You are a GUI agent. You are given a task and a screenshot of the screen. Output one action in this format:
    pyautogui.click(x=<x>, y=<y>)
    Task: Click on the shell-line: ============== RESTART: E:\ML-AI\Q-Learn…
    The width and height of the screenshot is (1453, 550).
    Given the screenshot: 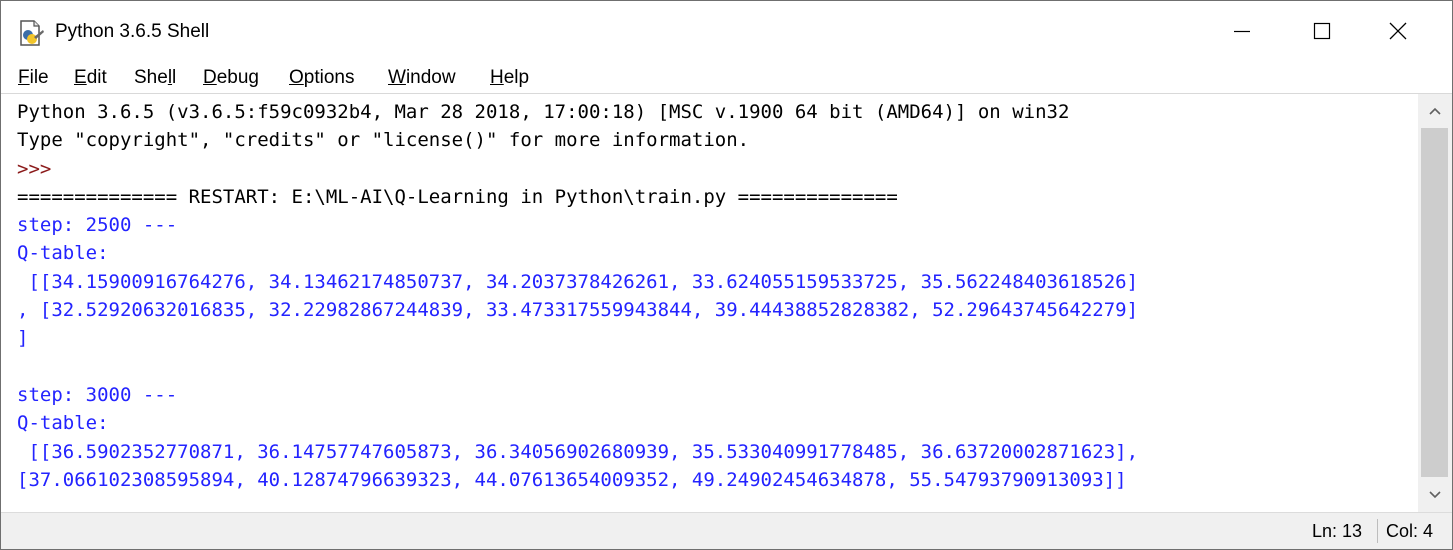 What is the action you would take?
    pyautogui.click(x=457, y=196)
    